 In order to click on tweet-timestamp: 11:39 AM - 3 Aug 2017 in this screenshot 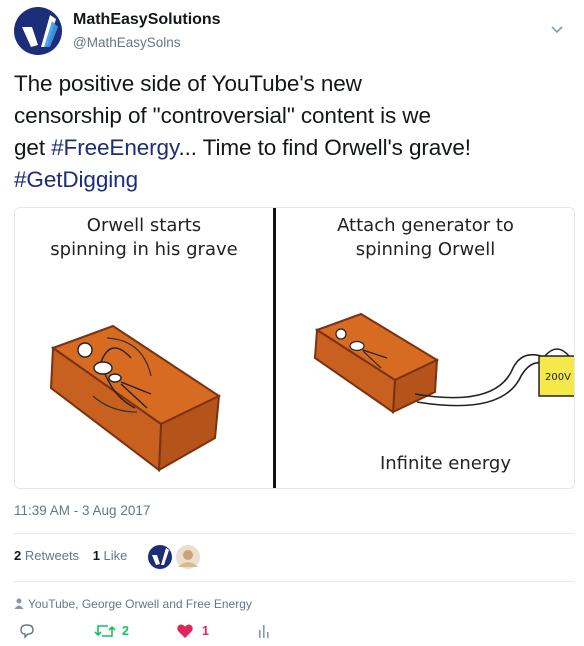, I will do `click(82, 510)`.